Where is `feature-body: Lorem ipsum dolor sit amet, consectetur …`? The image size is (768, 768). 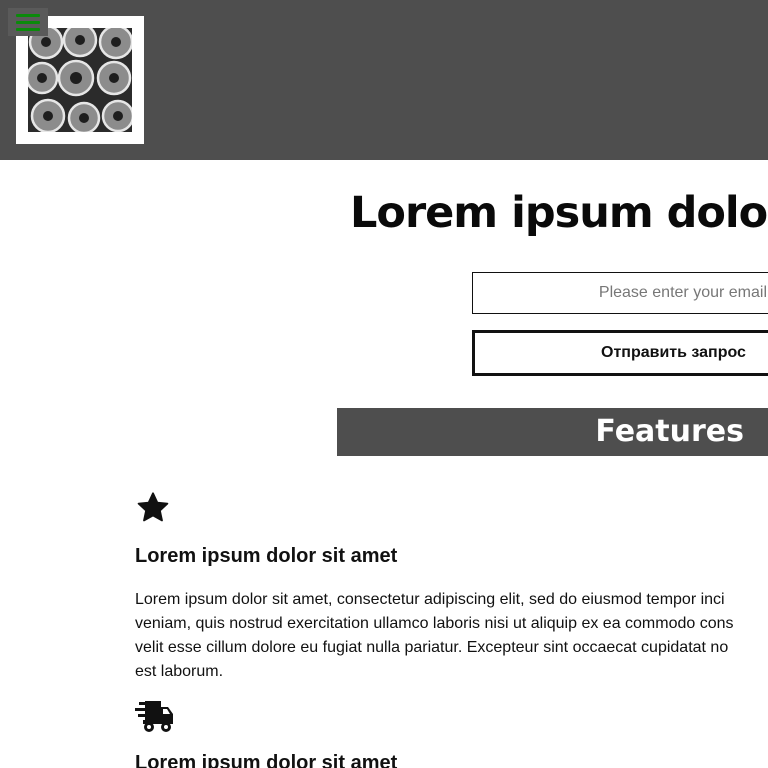
feature-body: Lorem ipsum dolor sit amet, consectetur … is located at coordinates (451, 636).